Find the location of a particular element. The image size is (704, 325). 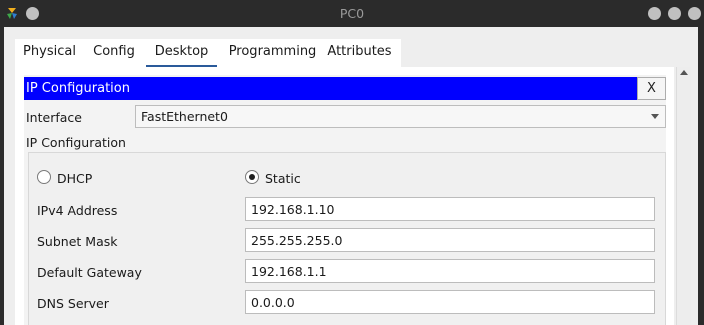

dhcp-label: DHCP is located at coordinates (75, 178).